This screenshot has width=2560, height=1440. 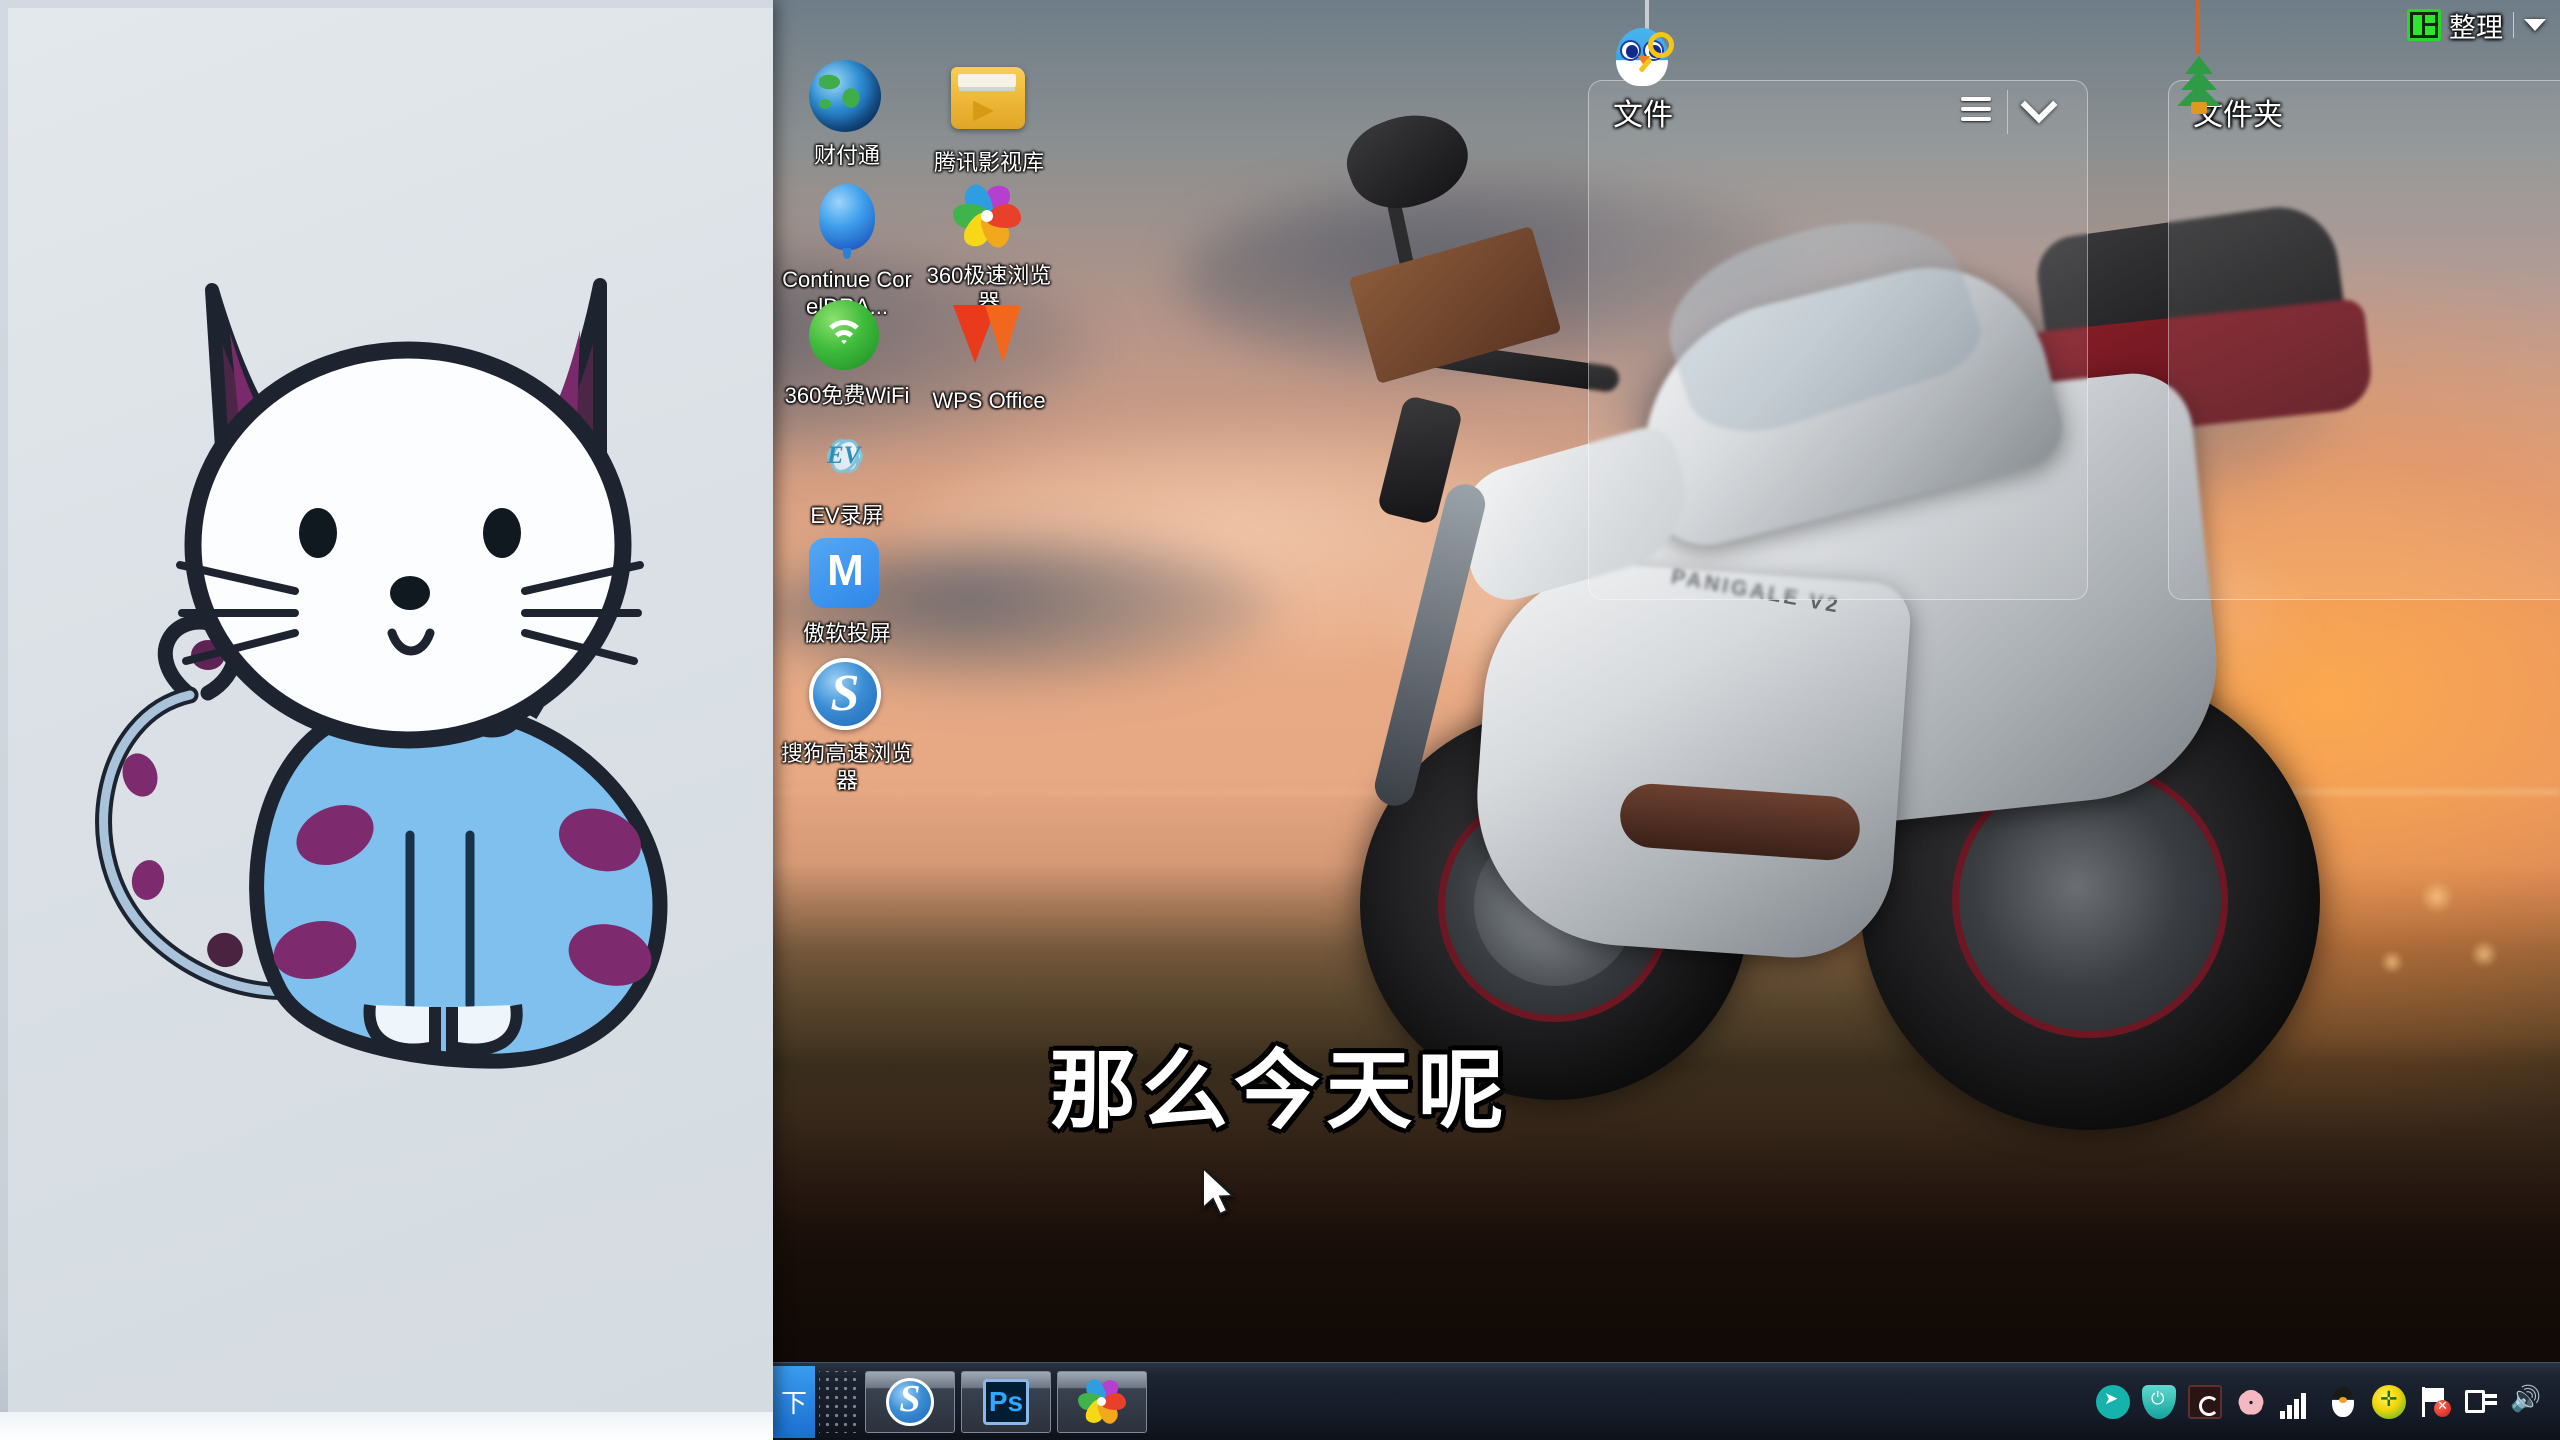 I want to click on photoshop-icon-label: Ps, so click(x=1006, y=1401).